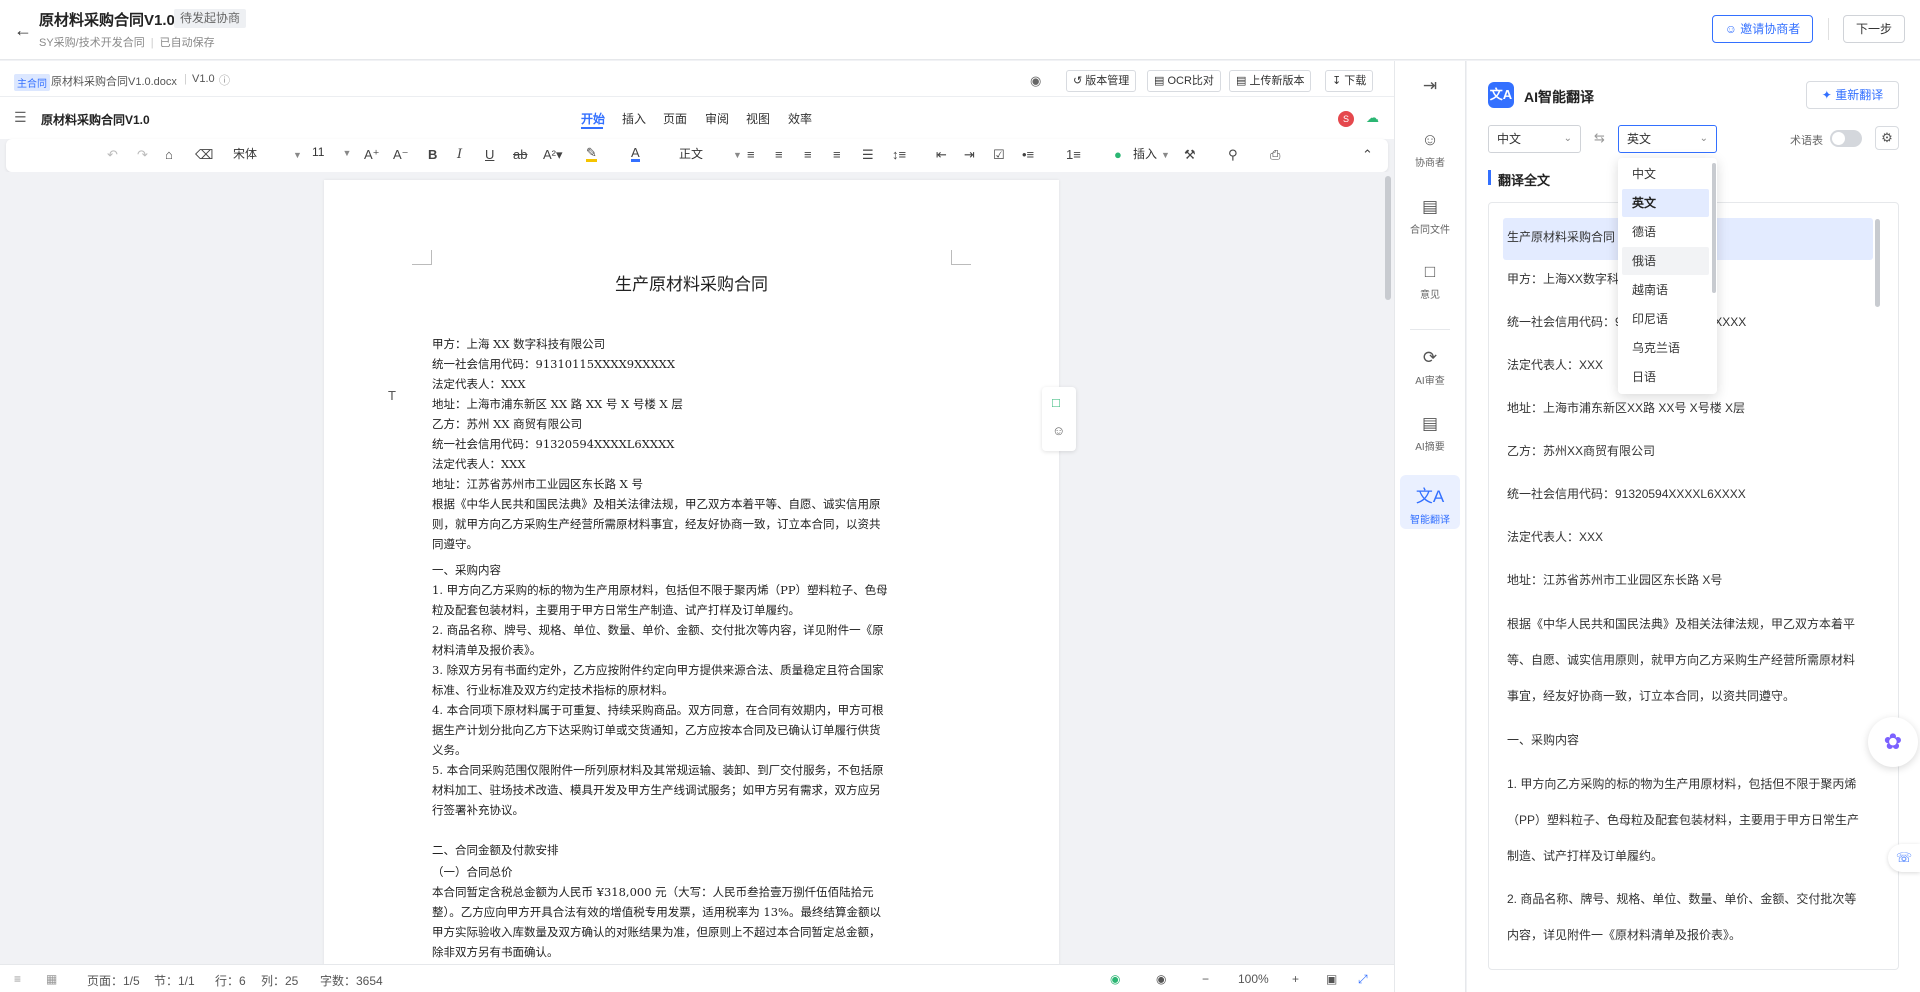  Describe the element at coordinates (800, 118) in the screenshot. I see `tab-efficiency: 效率` at that location.